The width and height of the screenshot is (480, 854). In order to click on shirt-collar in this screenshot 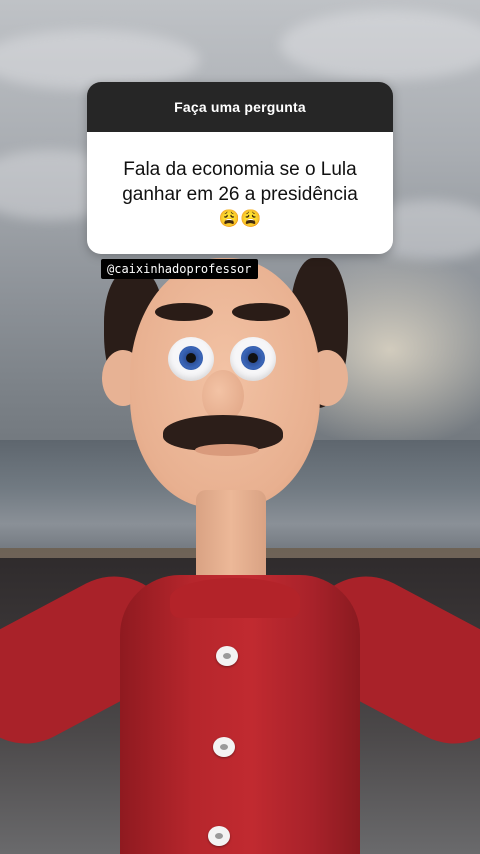, I will do `click(235, 598)`.